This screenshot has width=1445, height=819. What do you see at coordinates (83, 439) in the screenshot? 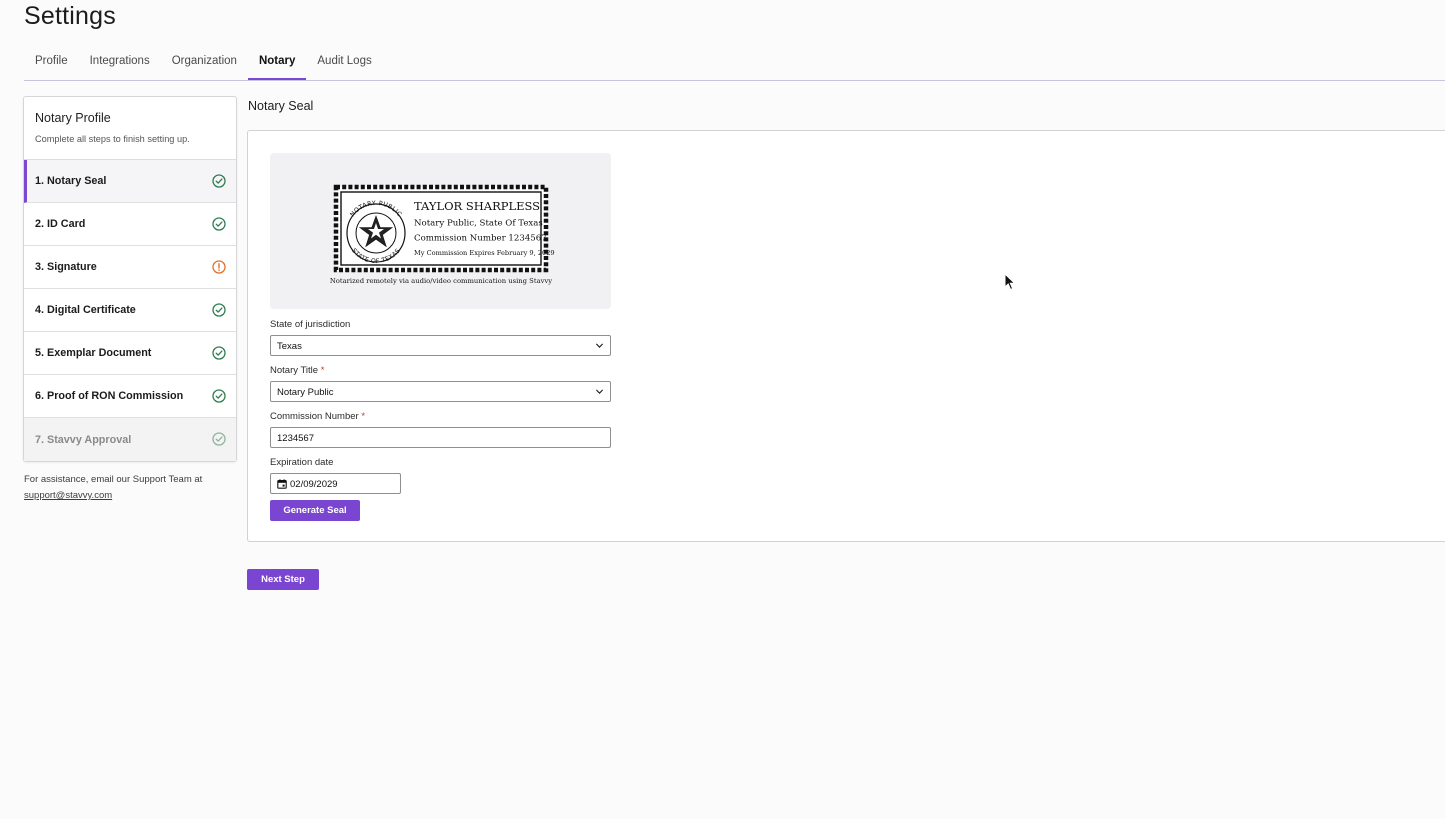
I see `step-label: 7. Stavvy Approval` at bounding box center [83, 439].